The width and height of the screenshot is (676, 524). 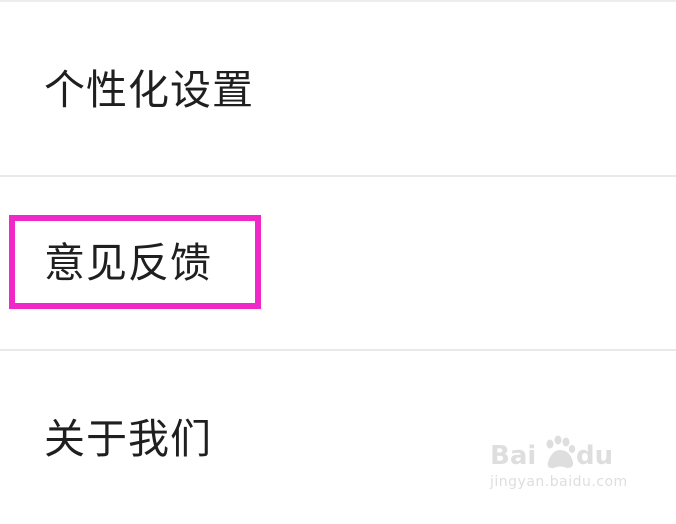 What do you see at coordinates (513, 456) in the screenshot?
I see `svg-text: Bai` at bounding box center [513, 456].